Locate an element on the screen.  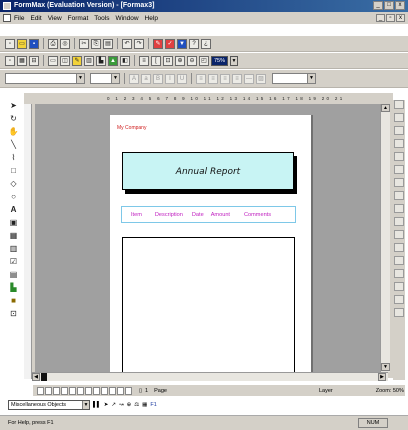
align-bottom-icon is located at coordinates (399, 130).